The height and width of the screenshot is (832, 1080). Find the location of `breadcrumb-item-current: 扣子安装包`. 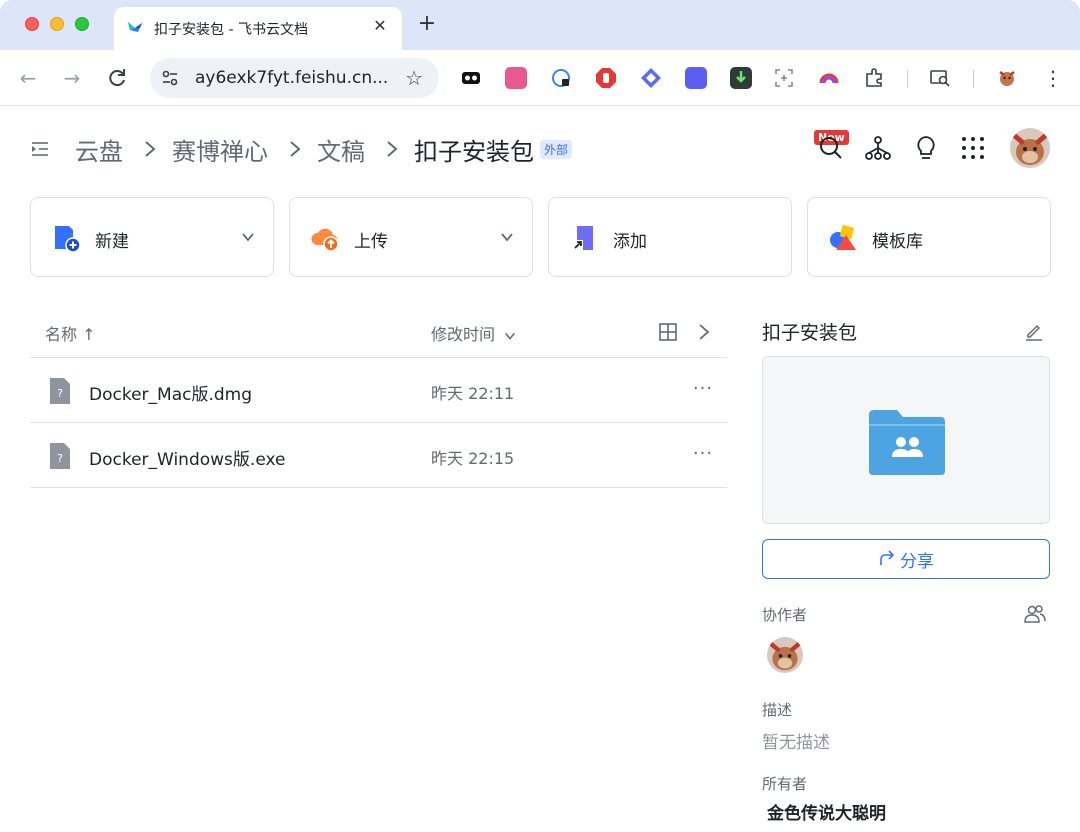

breadcrumb-item-current: 扣子安装包 is located at coordinates (474, 151).